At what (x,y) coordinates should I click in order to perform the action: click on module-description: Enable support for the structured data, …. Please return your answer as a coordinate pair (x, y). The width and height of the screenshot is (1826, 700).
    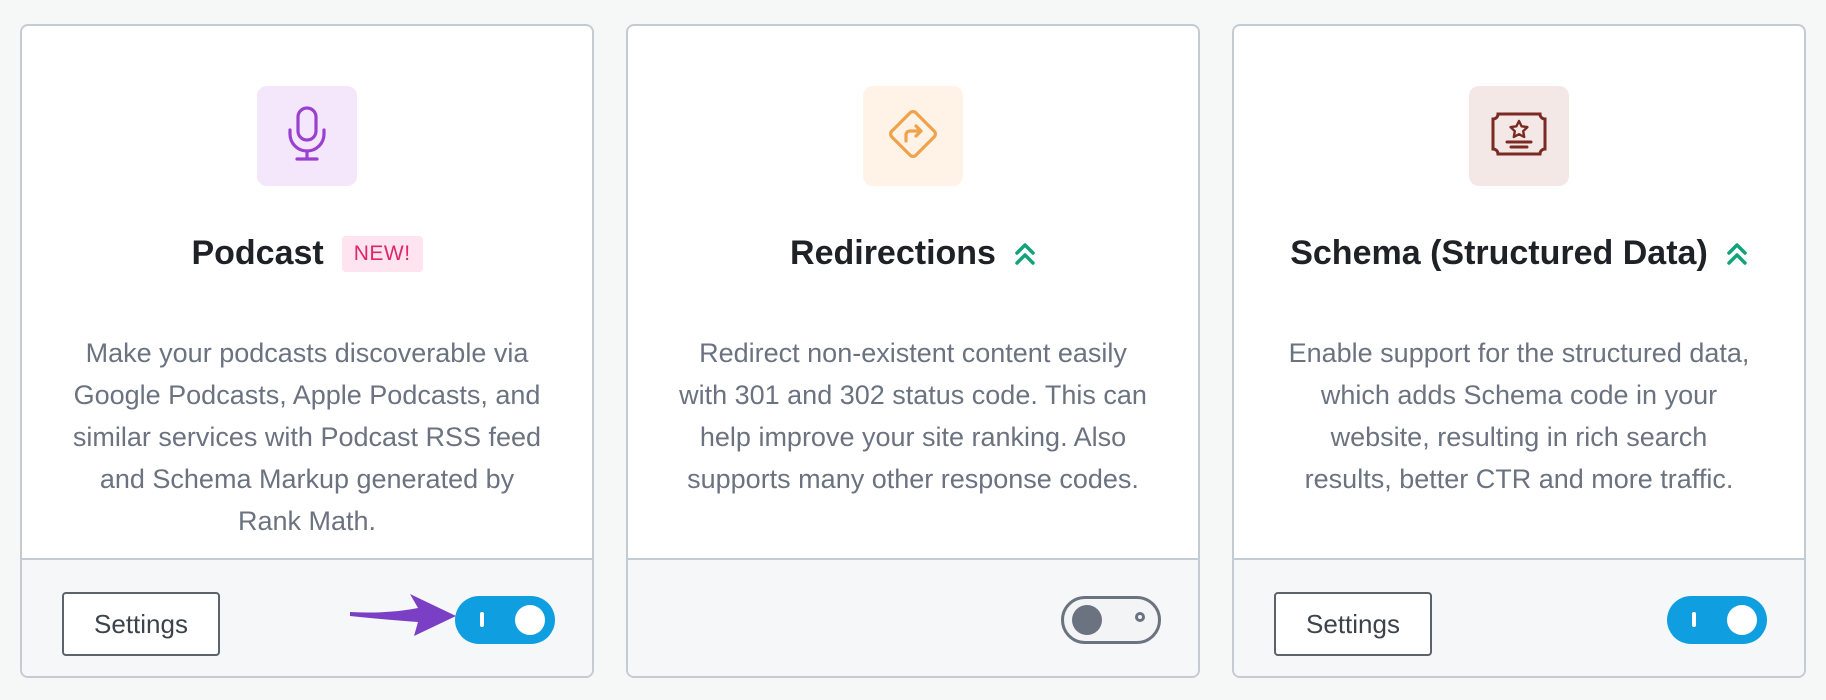
    Looking at the image, I should click on (1519, 416).